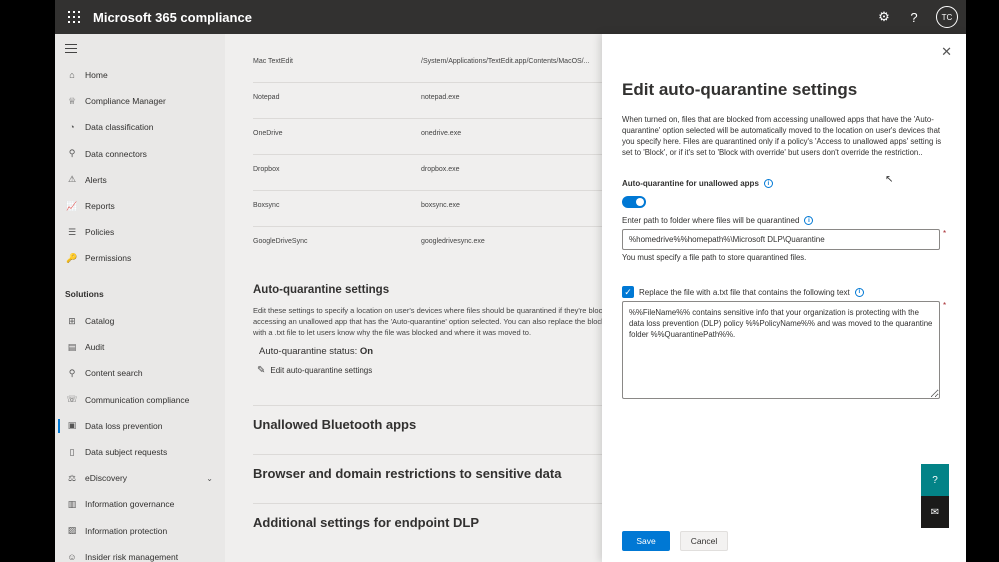 This screenshot has width=999, height=562. I want to click on nav-item-data-connectors: ⚲ Data connectors, so click(140, 154).